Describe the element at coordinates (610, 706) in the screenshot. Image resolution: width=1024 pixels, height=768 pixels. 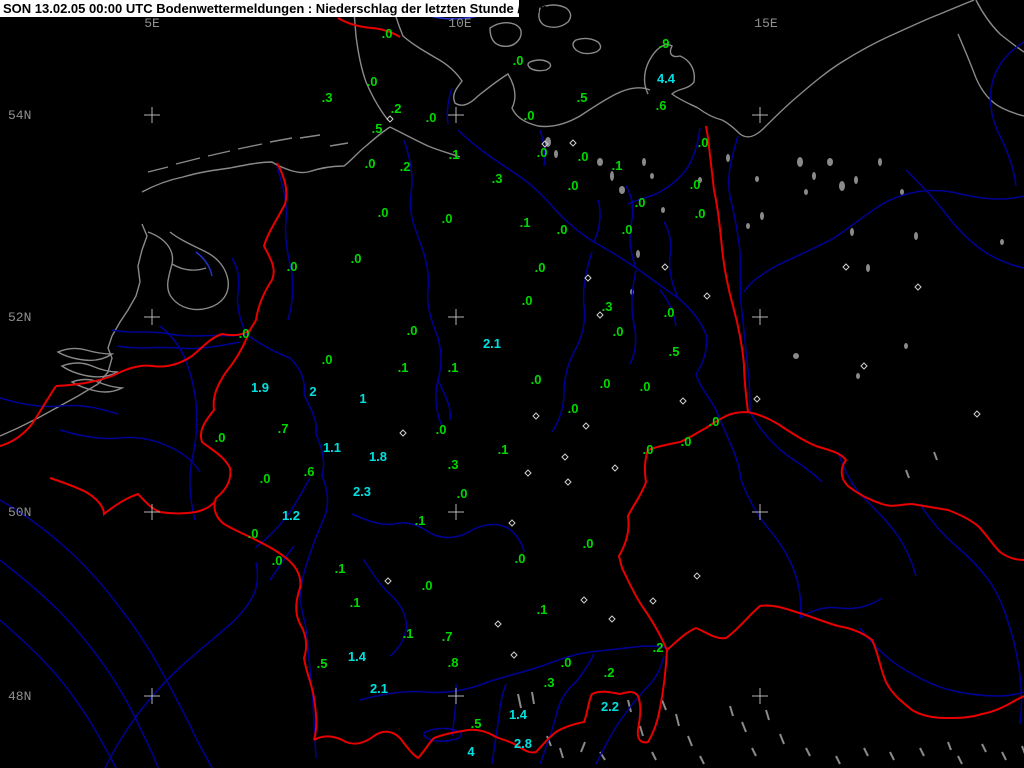
I see `station-value: 2.2` at that location.